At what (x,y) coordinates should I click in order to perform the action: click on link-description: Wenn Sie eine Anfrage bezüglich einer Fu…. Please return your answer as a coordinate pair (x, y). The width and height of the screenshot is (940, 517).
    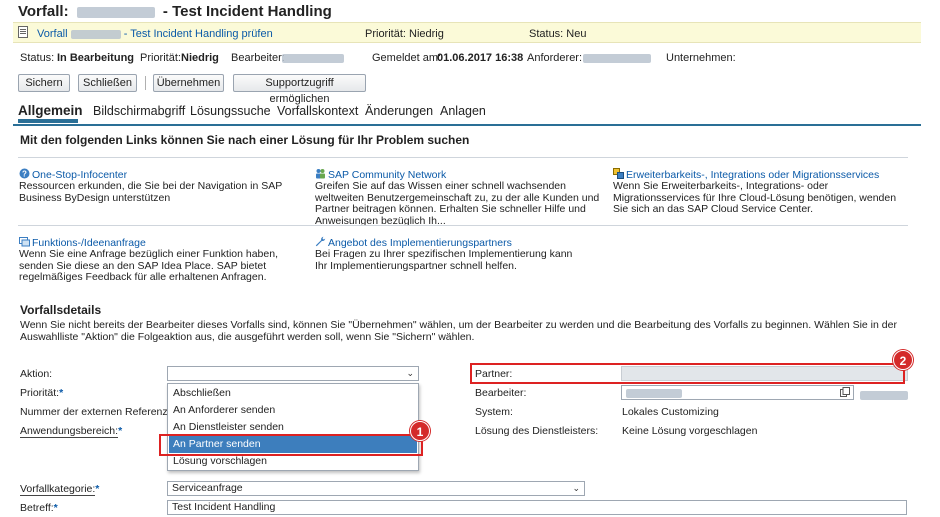
    Looking at the image, I should click on (148, 265).